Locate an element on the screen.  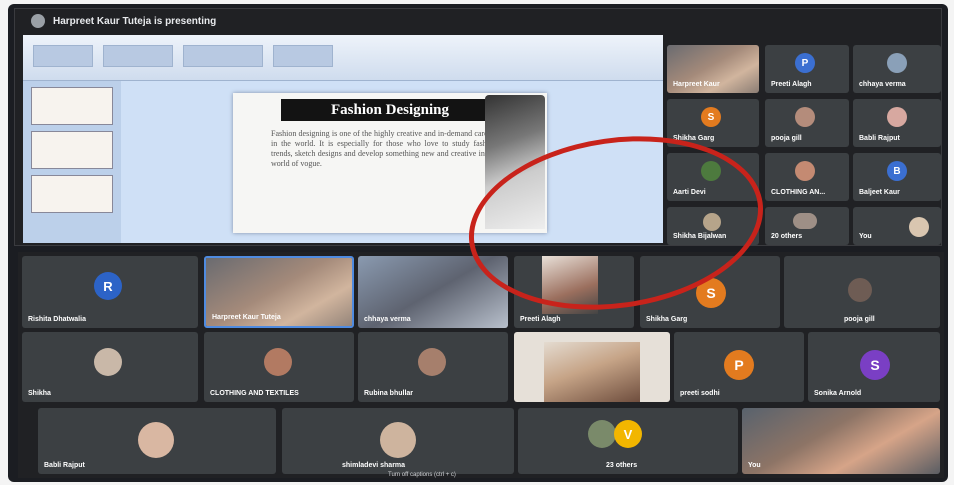
presenting-banner: Harpreet Kaur Tuteja is presenting is located at coordinates (478, 21).